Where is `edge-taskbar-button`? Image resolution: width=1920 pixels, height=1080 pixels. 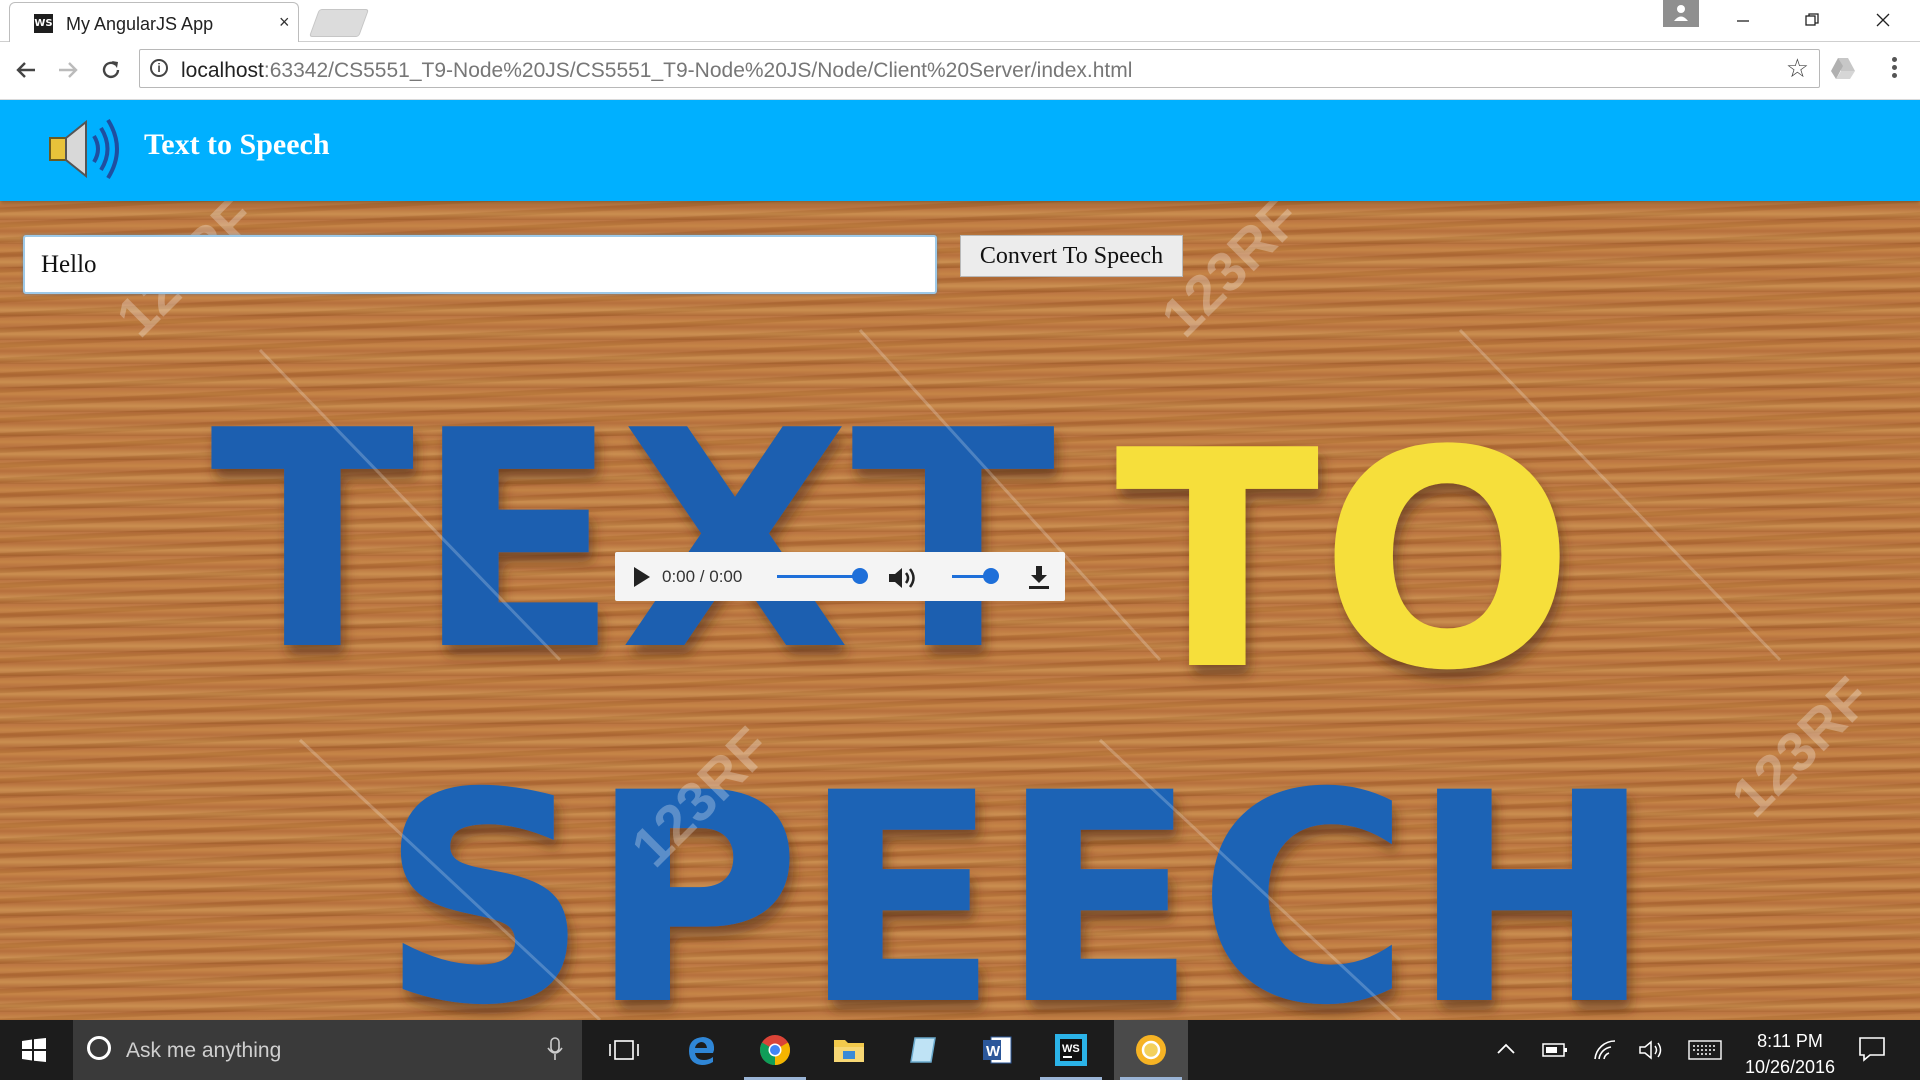
edge-taskbar-button is located at coordinates (701, 1050).